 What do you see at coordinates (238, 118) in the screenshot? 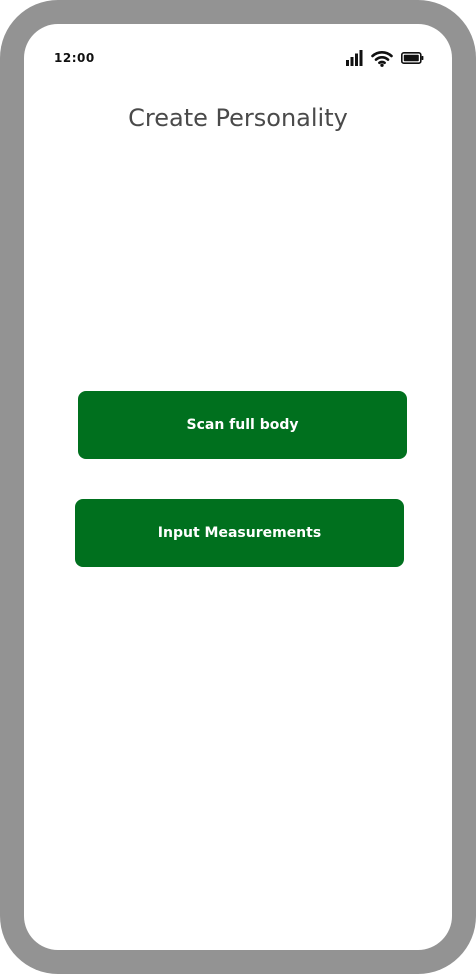
I see `page-title: Create Personality` at bounding box center [238, 118].